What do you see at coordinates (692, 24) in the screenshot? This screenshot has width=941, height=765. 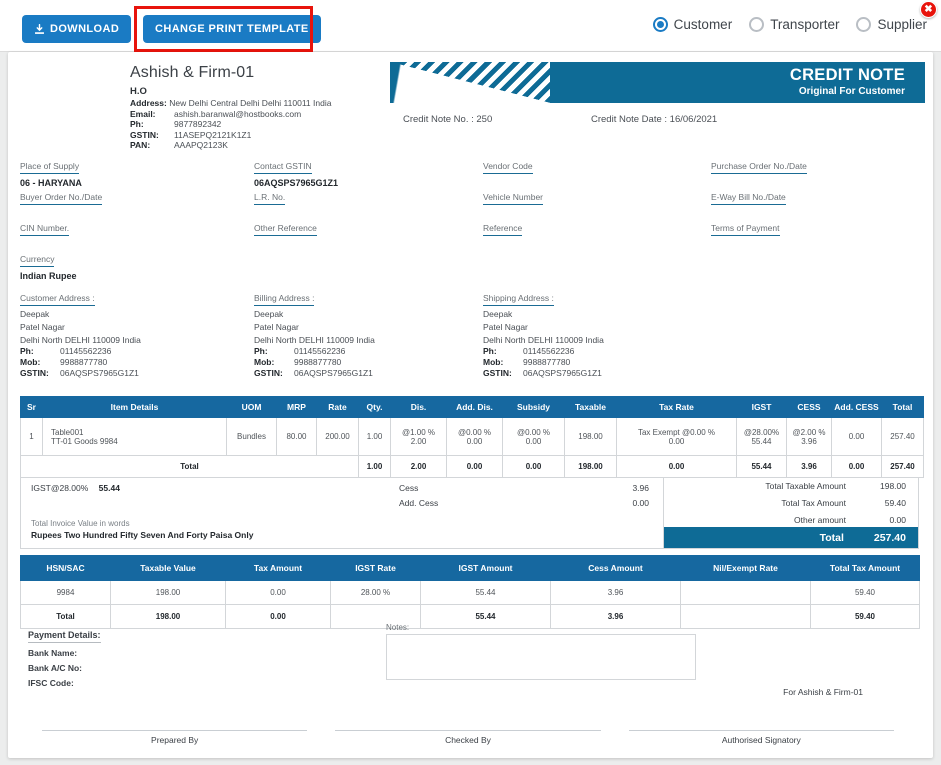 I see `radio-option-customer: Customer` at bounding box center [692, 24].